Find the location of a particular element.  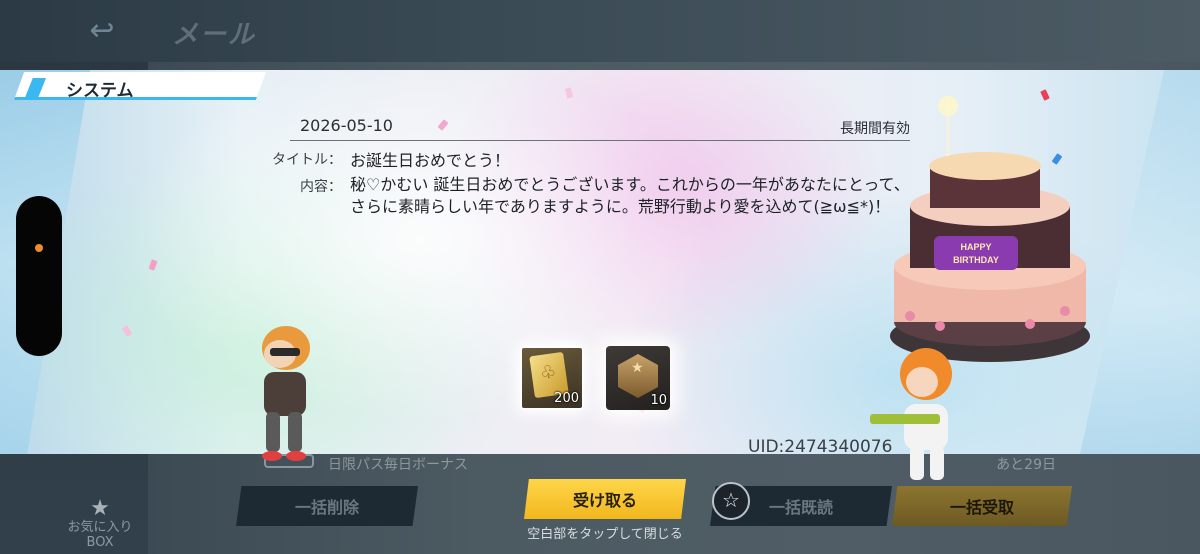

reward-item-gold-ticket: ♧ 200 is located at coordinates (552, 378).